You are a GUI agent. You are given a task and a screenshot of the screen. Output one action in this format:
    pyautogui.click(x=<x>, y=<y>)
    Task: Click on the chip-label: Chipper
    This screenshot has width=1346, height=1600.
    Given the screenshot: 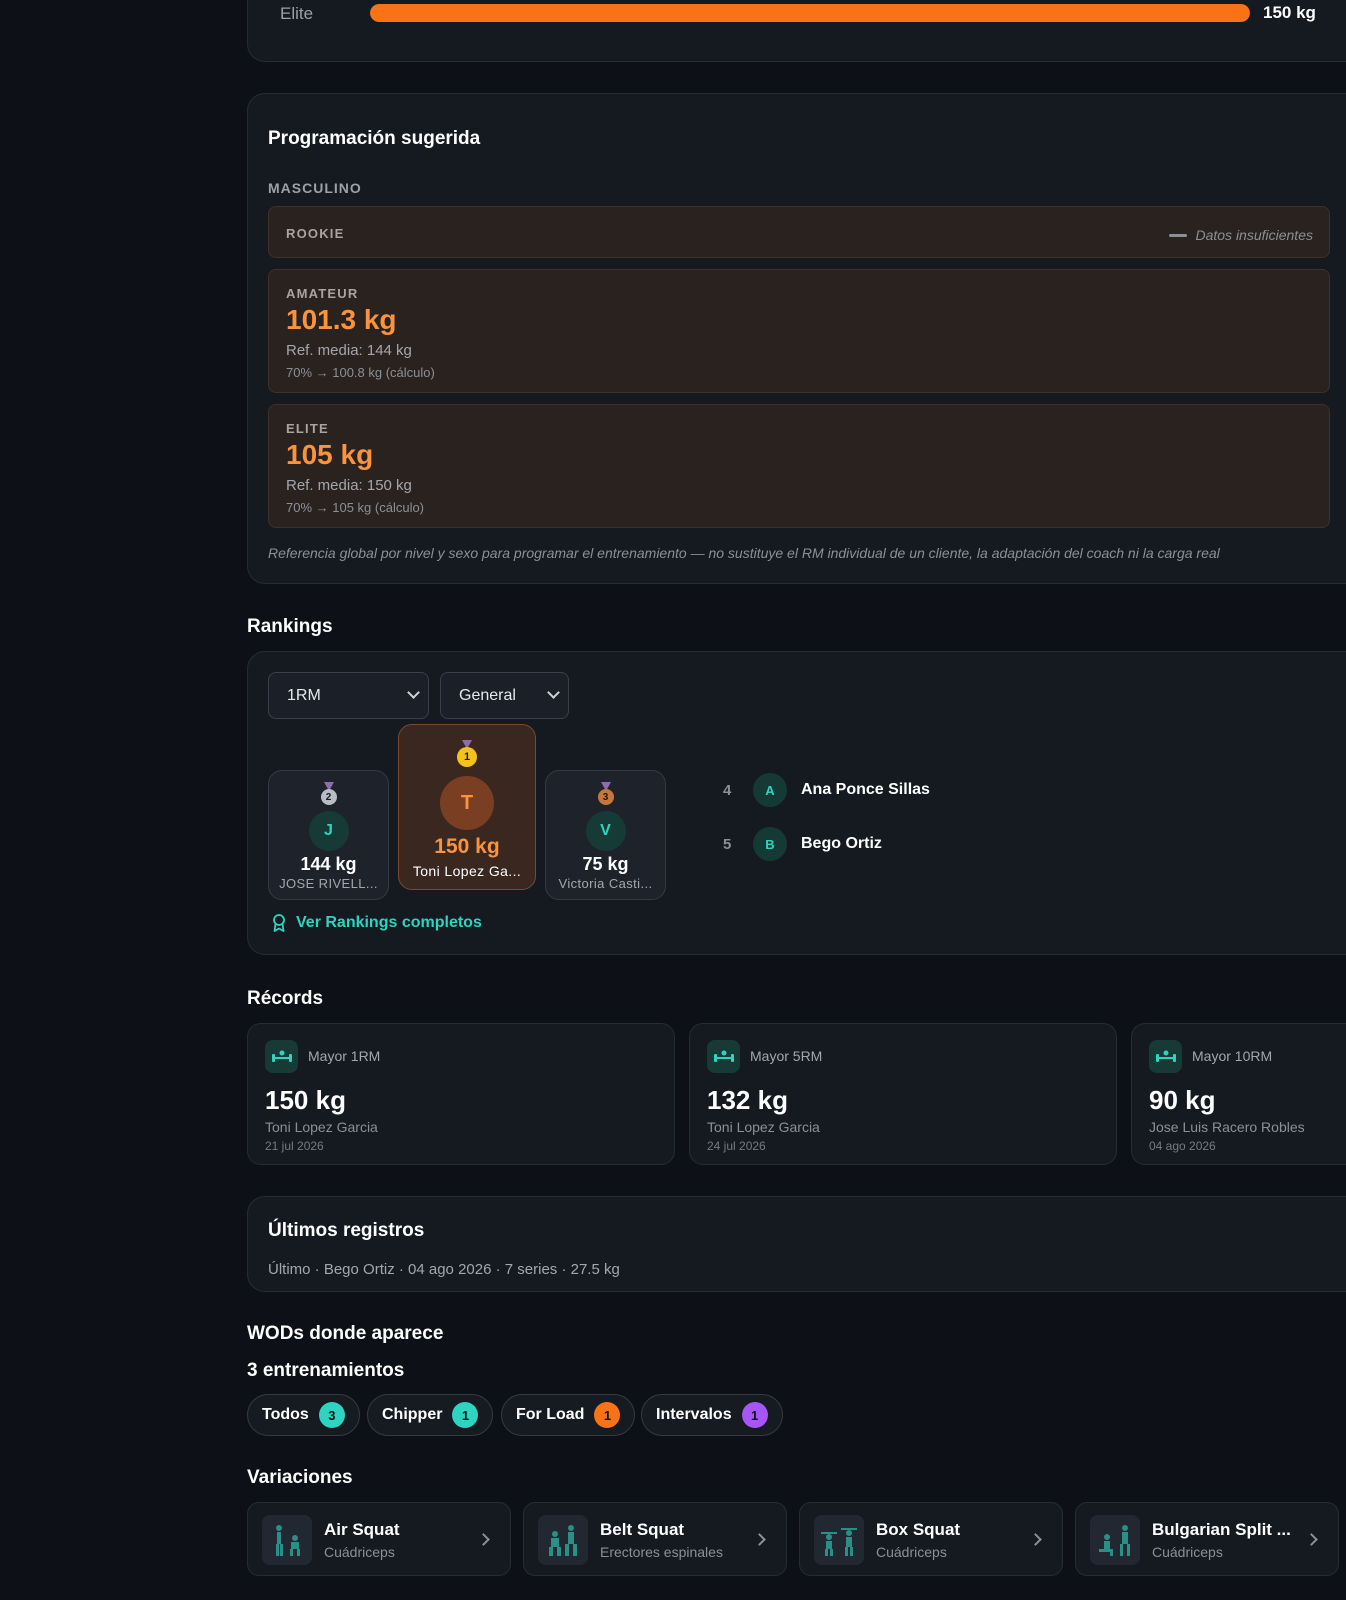 What is the action you would take?
    pyautogui.click(x=412, y=1414)
    